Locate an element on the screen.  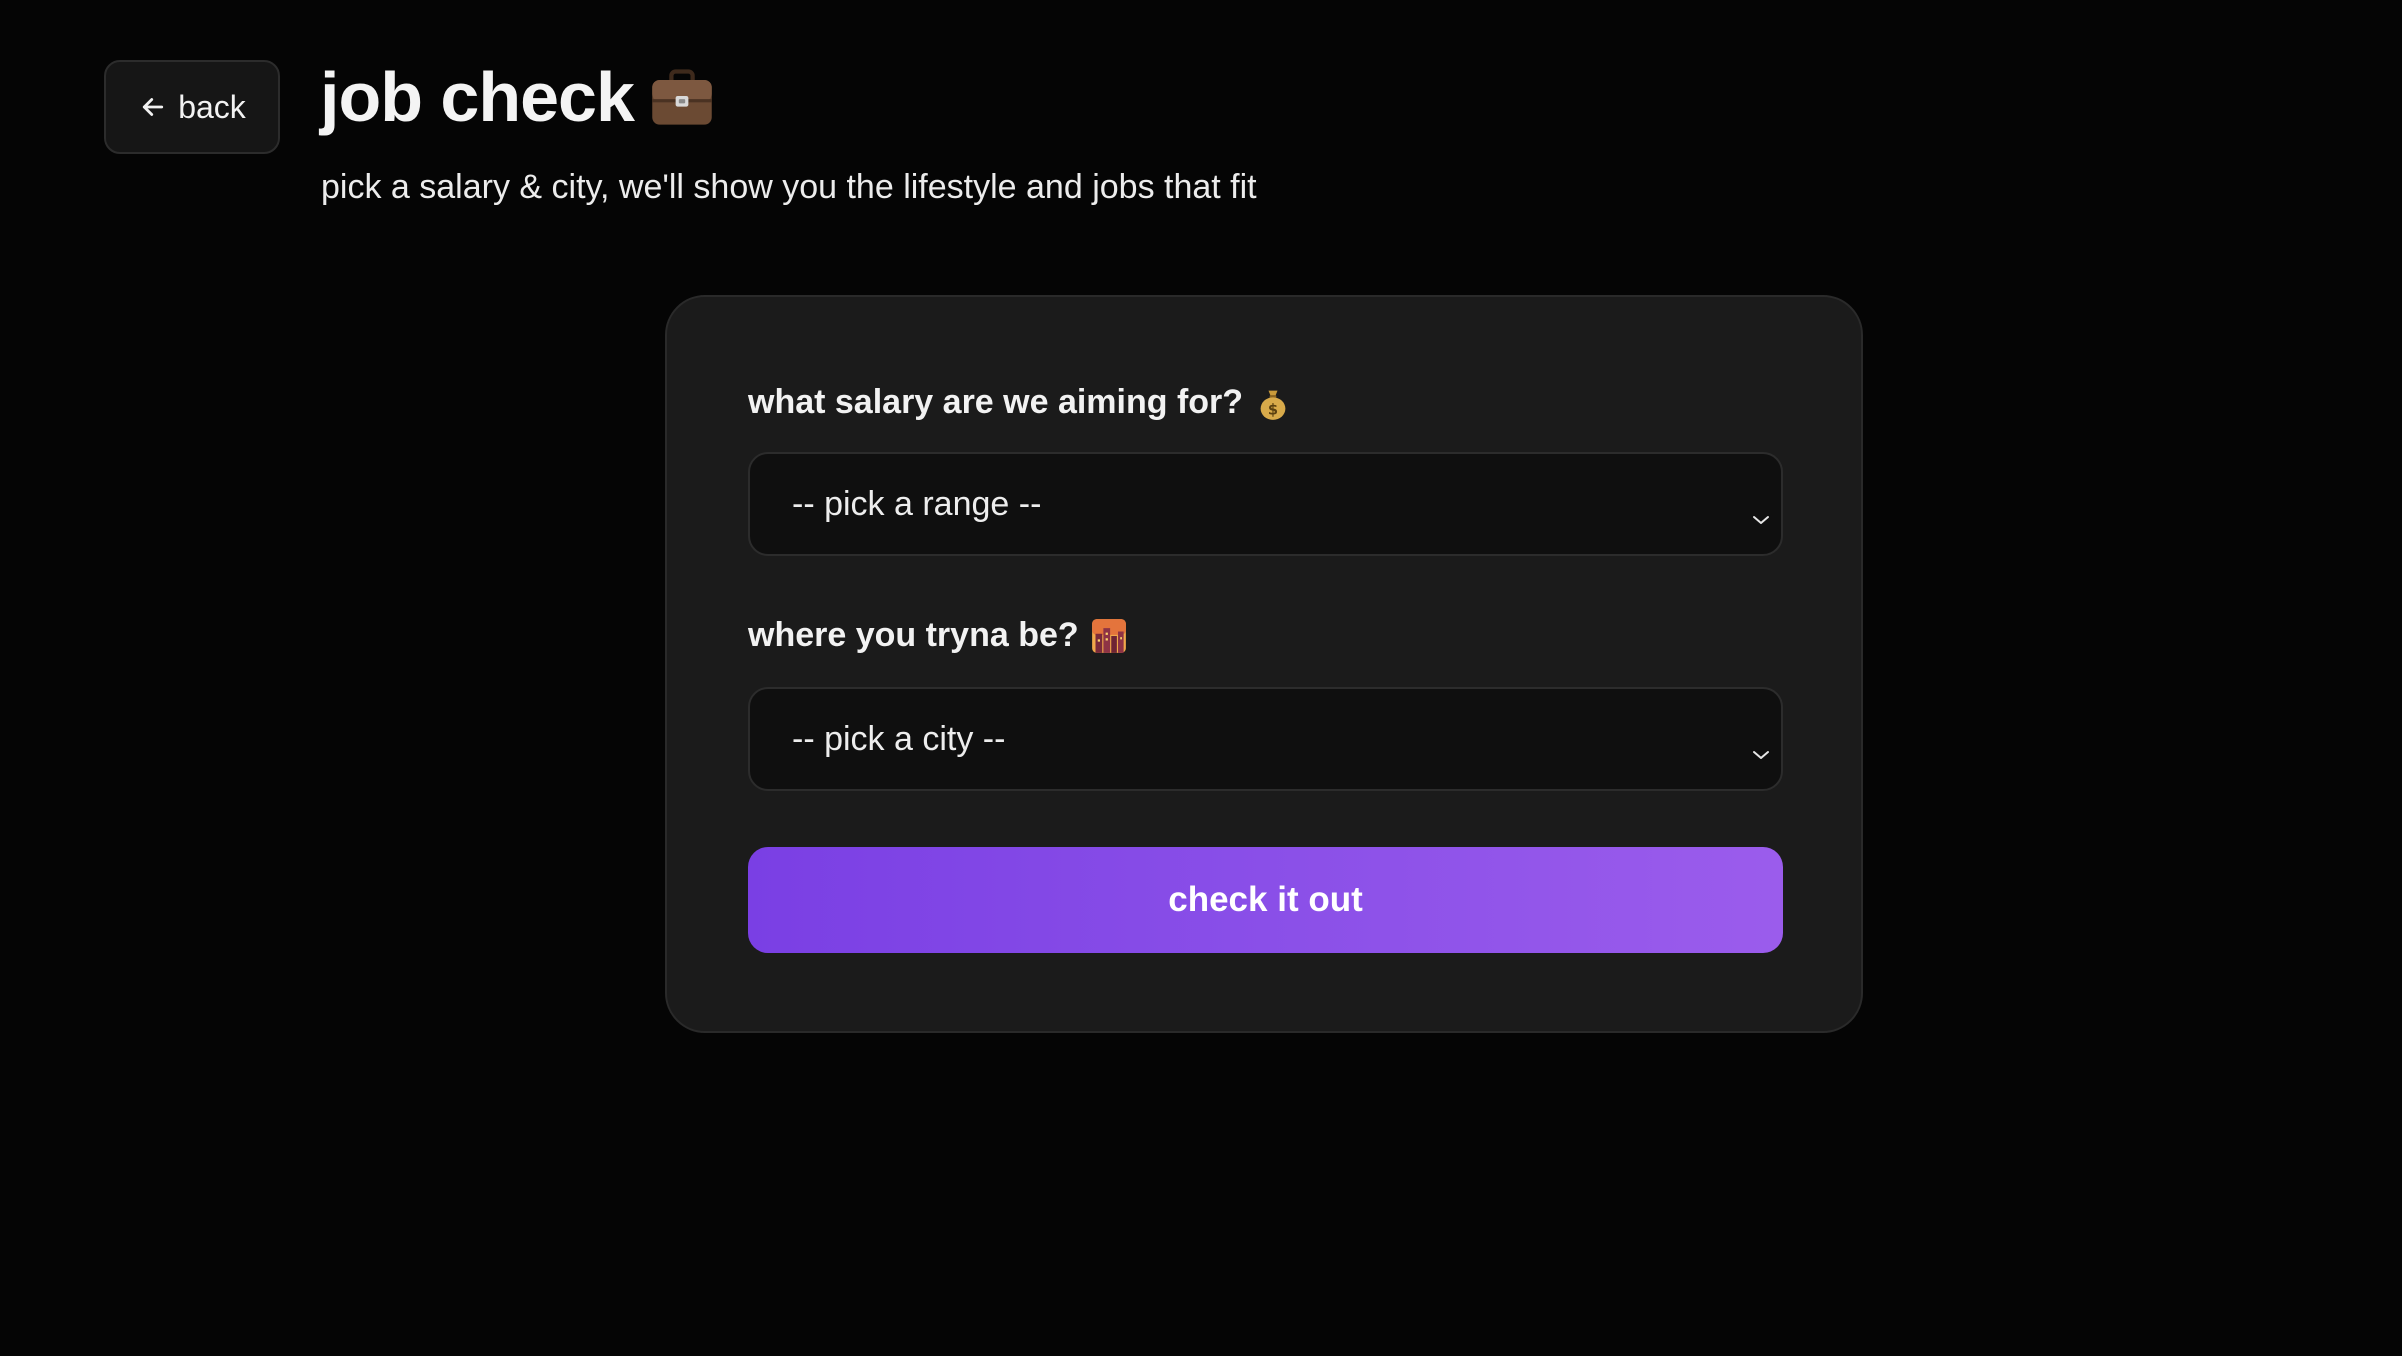
city-sunset-icon is located at coordinates (1109, 636).